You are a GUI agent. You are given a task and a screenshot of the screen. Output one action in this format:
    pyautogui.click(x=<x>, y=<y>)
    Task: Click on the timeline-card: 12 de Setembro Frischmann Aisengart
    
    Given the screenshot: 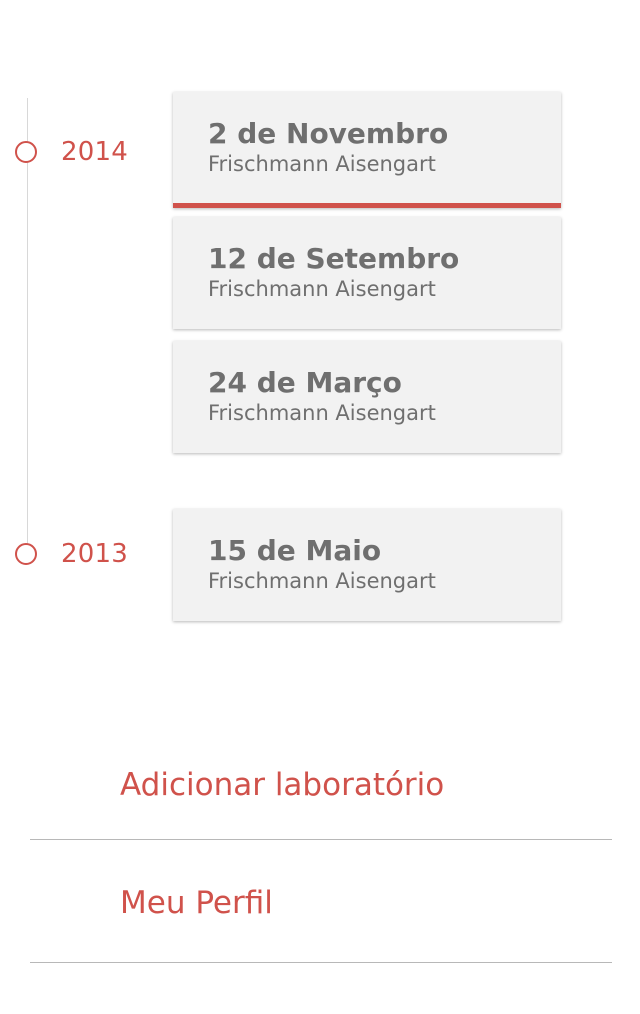 What is the action you would take?
    pyautogui.click(x=367, y=273)
    